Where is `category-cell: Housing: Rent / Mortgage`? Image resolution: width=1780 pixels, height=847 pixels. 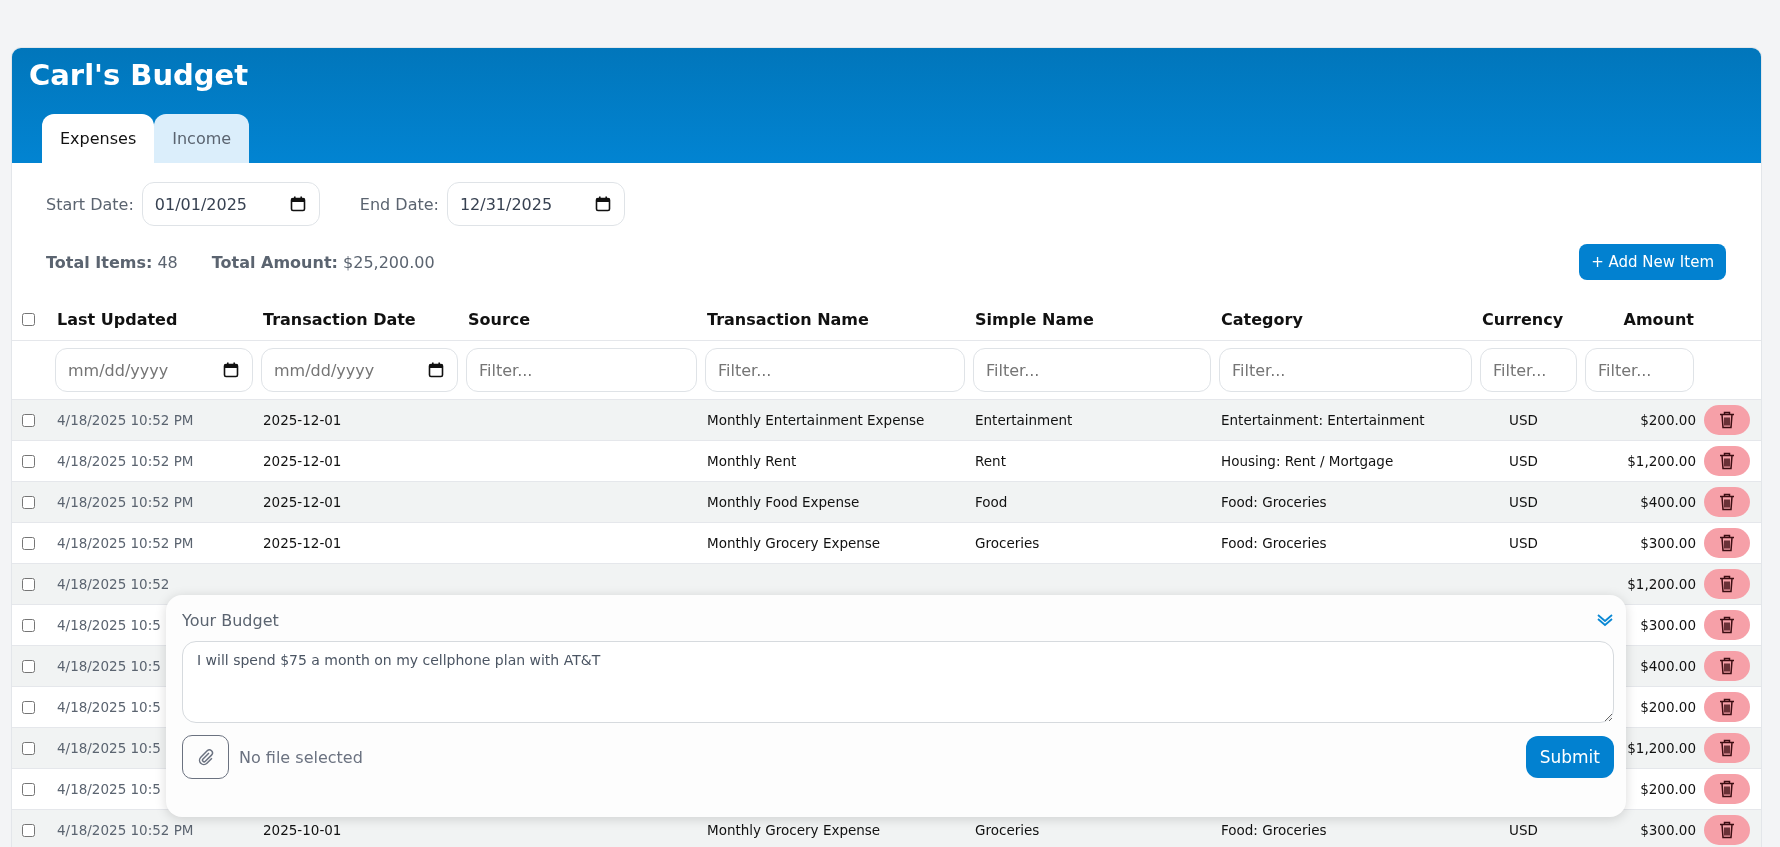
category-cell: Housing: Rent / Mortgage is located at coordinates (1307, 461).